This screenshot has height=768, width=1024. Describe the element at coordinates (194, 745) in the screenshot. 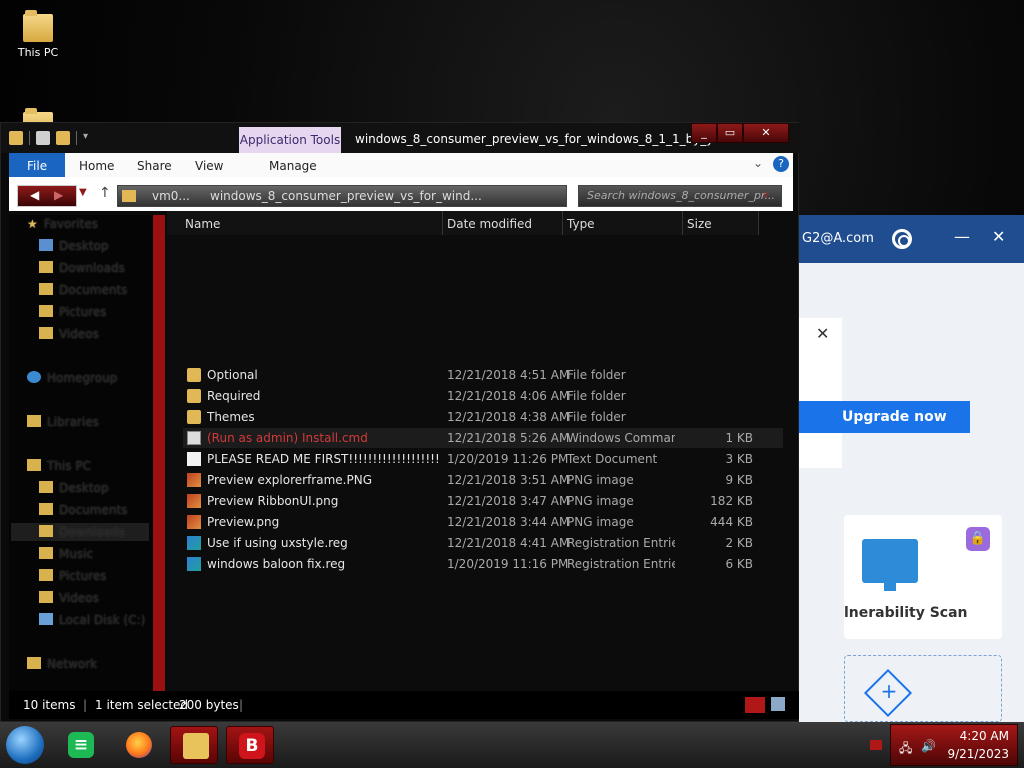

I see `taskbar-app-file-explorer` at that location.